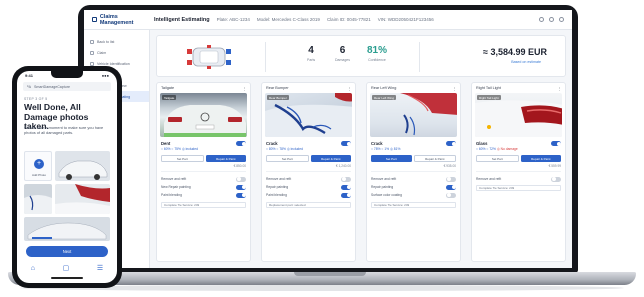  Describe the element at coordinates (384, 88) in the screenshot. I see `card-title: Rear Left Wing` at that location.